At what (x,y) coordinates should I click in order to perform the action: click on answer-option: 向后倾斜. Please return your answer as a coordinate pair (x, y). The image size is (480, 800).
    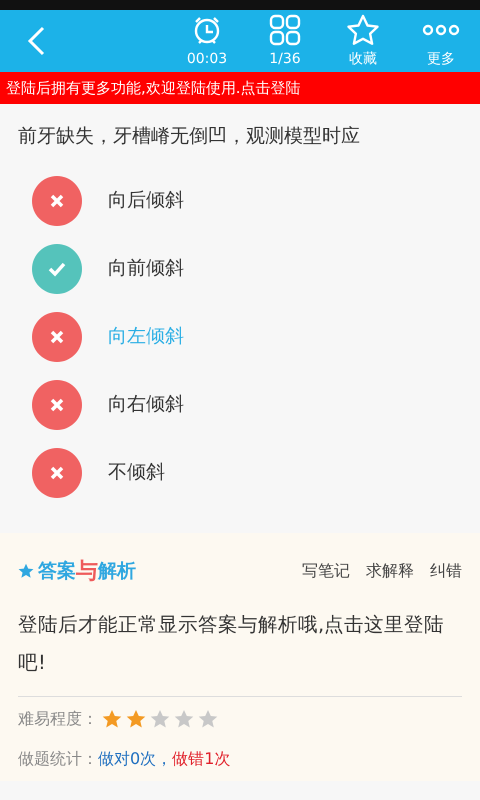
    Looking at the image, I should click on (240, 200).